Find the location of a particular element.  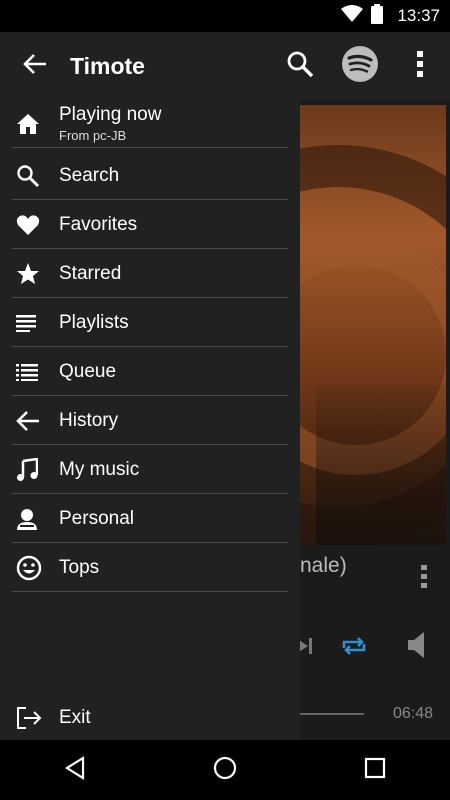

drawer-item-label: Playing now is located at coordinates (110, 114).